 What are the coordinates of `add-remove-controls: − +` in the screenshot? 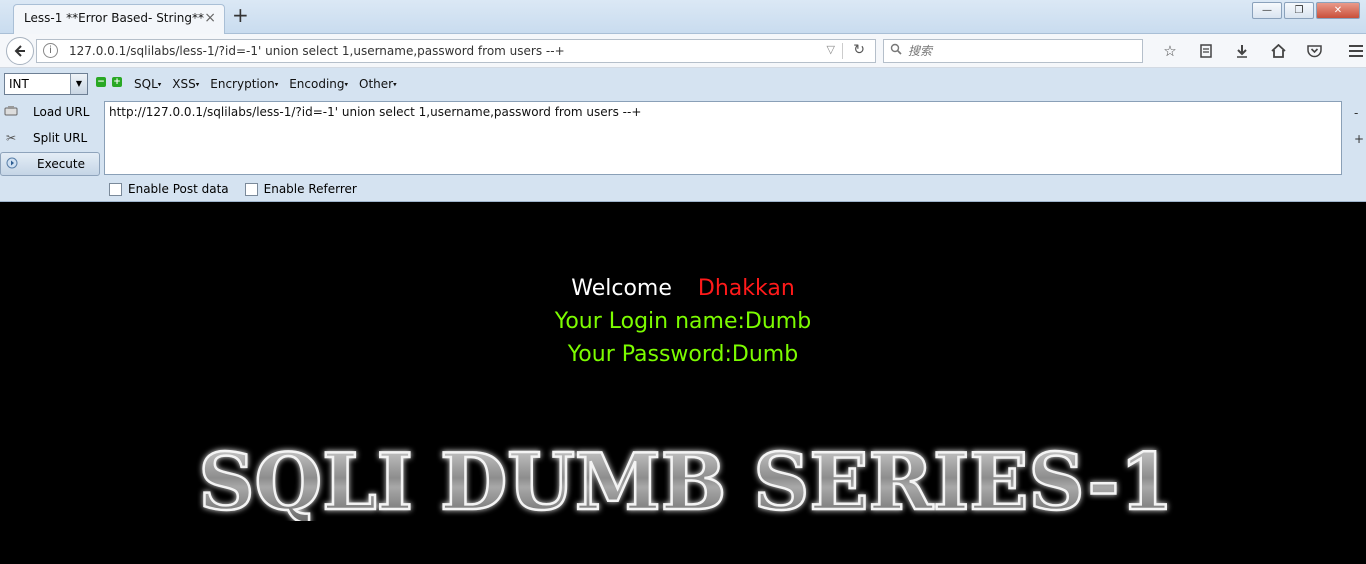 It's located at (109, 82).